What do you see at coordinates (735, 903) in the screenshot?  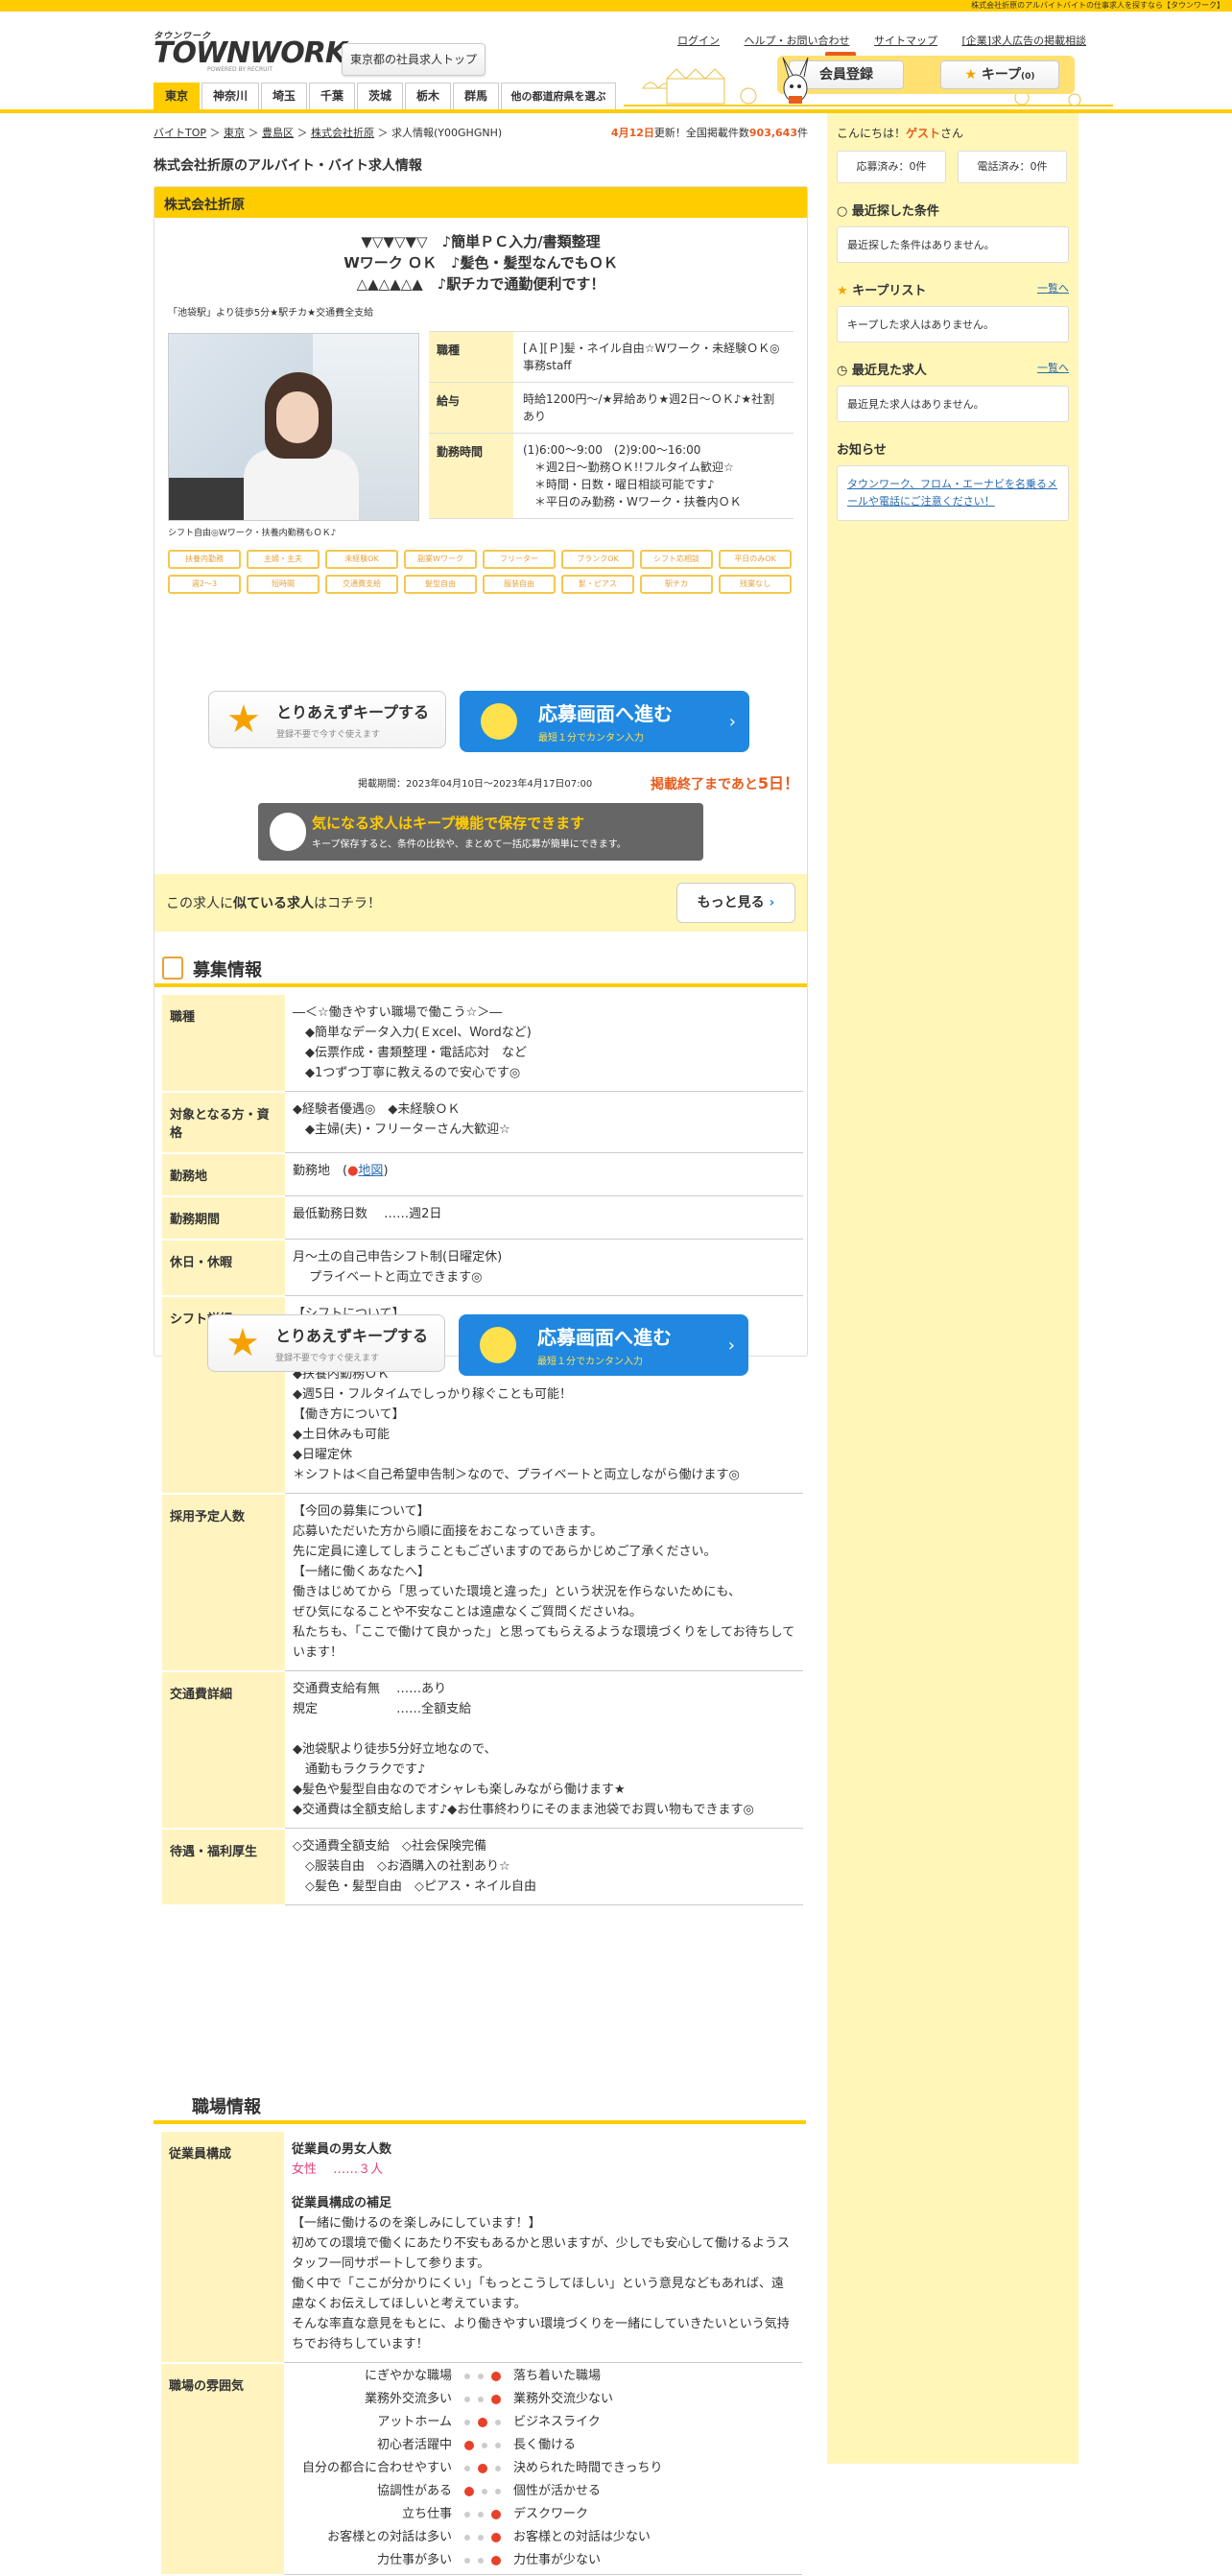 I see `more-button: もっと見る ›` at bounding box center [735, 903].